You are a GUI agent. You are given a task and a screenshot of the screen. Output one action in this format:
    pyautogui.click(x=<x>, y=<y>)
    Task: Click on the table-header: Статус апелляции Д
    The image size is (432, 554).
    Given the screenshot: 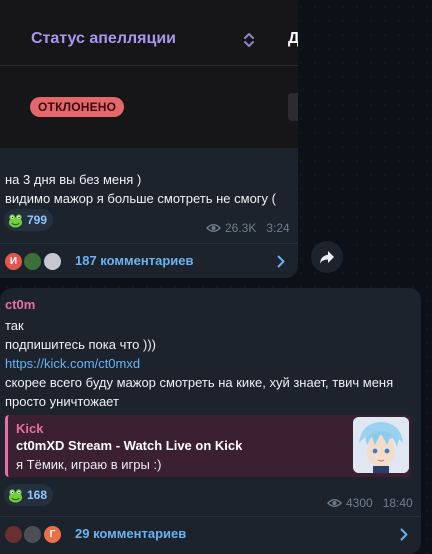 What is the action you would take?
    pyautogui.click(x=149, y=41)
    